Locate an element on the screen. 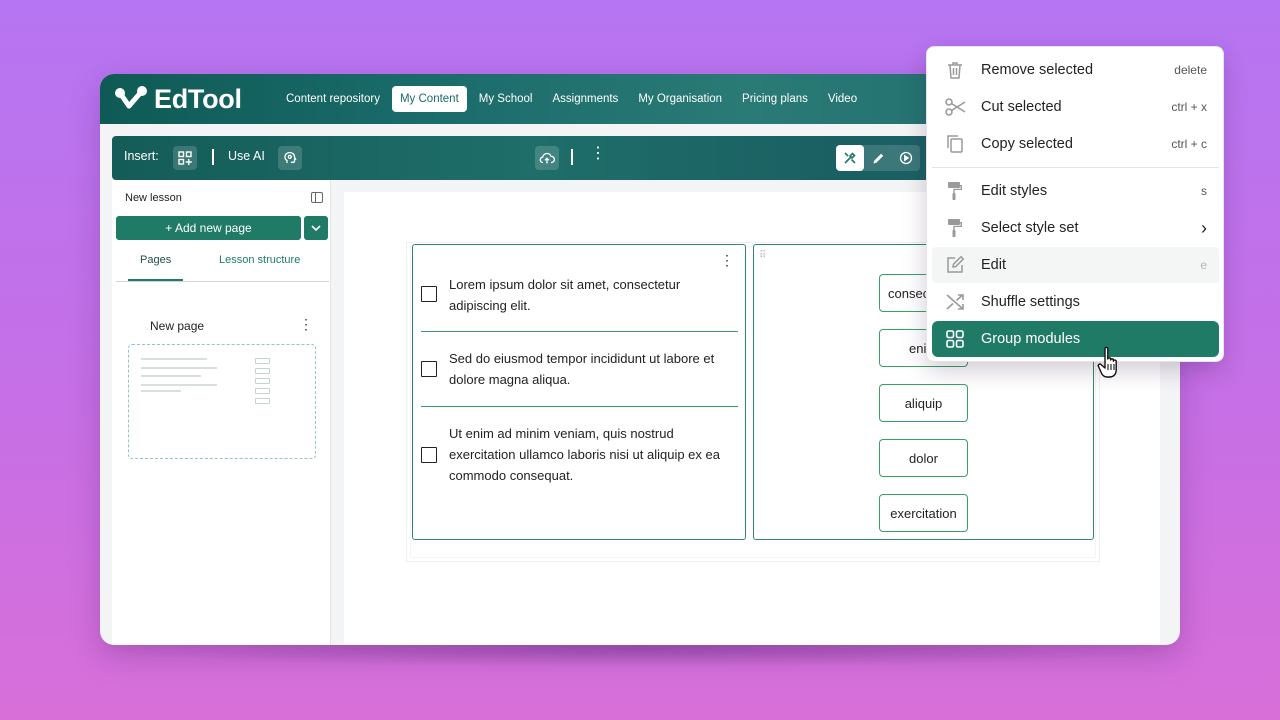  copy-icon is located at coordinates (955, 144).